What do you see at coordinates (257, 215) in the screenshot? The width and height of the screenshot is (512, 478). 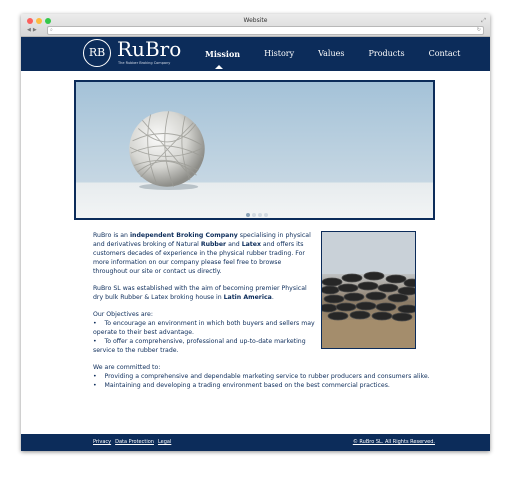 I see `slider-dots` at bounding box center [257, 215].